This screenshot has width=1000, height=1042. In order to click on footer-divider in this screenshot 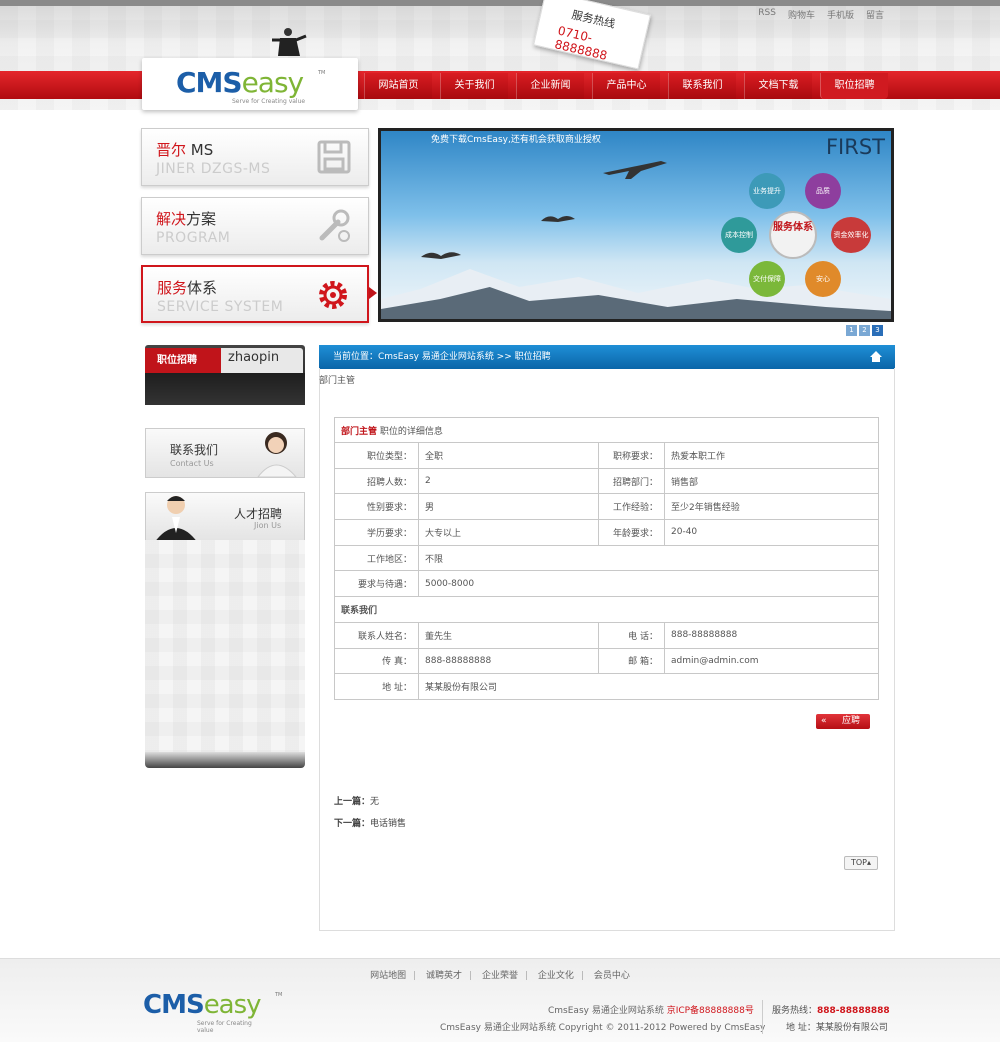, I will do `click(762, 1017)`.